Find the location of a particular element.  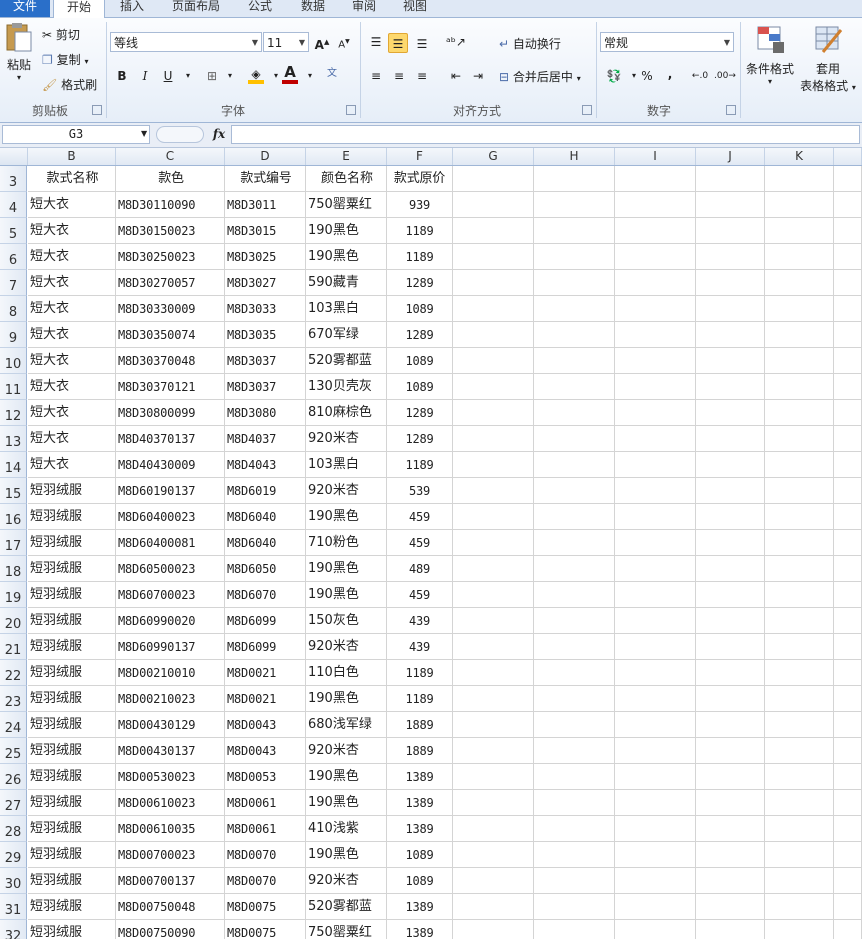

row-header: 13 is located at coordinates (13, 439).